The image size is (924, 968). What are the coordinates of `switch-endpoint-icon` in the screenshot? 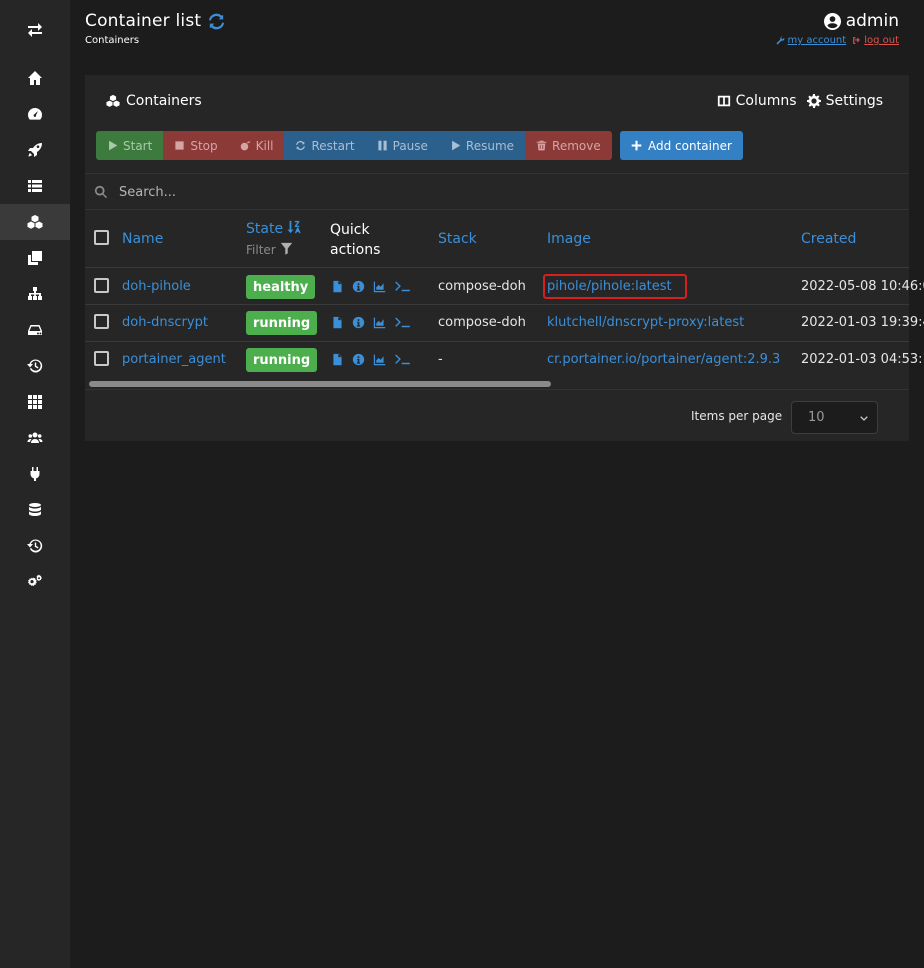 It's located at (35, 30).